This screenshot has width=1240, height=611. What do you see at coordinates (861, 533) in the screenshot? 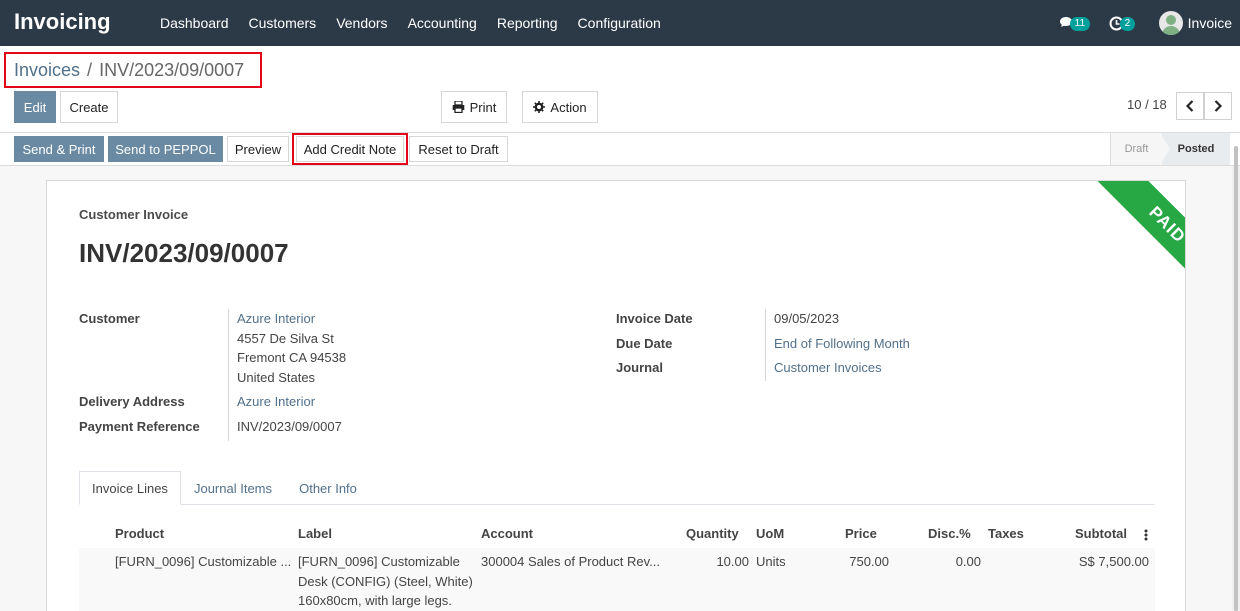
I see `column-price: Price` at bounding box center [861, 533].